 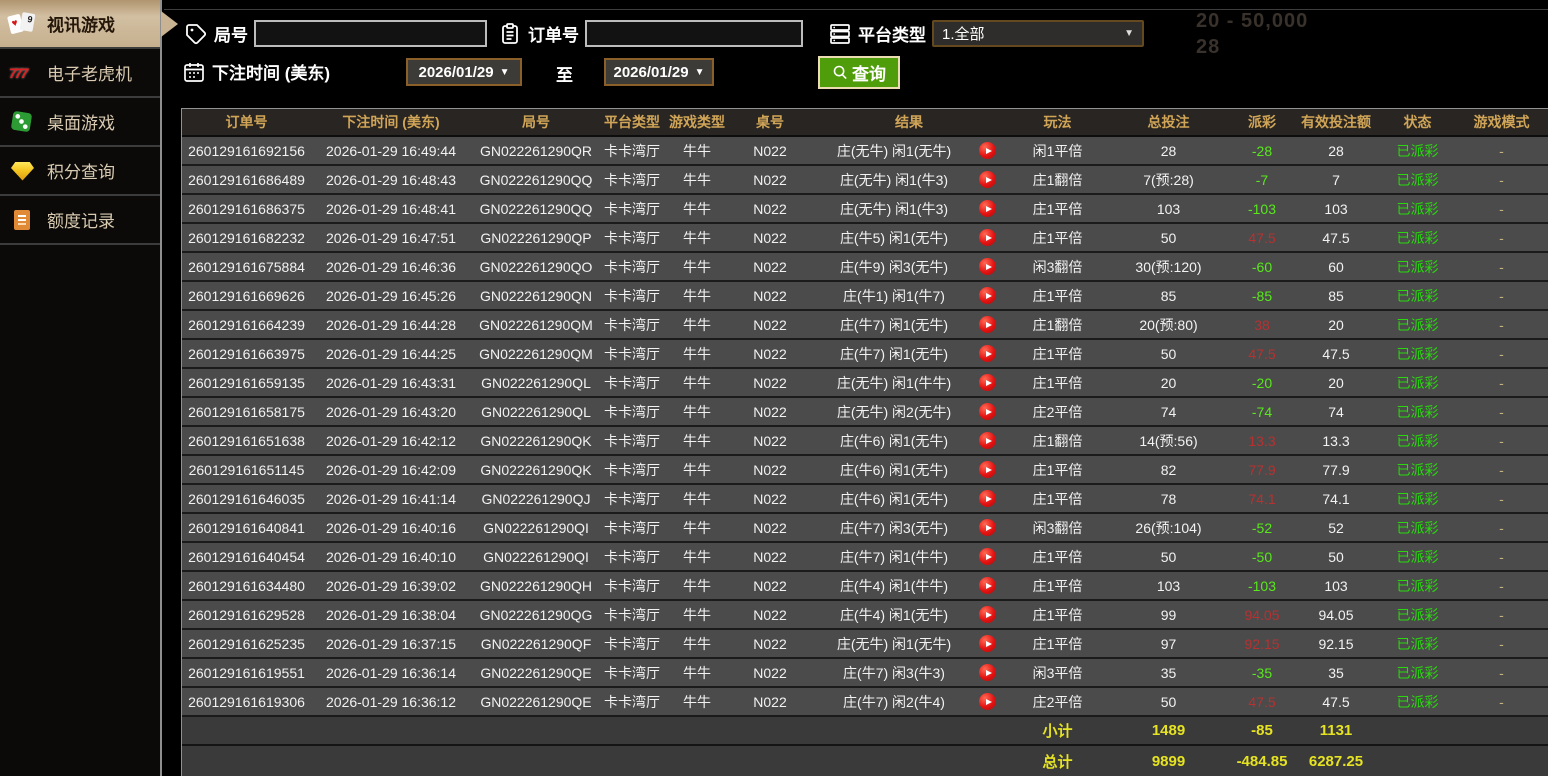 I want to click on column-header: 桌号, so click(x=770, y=122).